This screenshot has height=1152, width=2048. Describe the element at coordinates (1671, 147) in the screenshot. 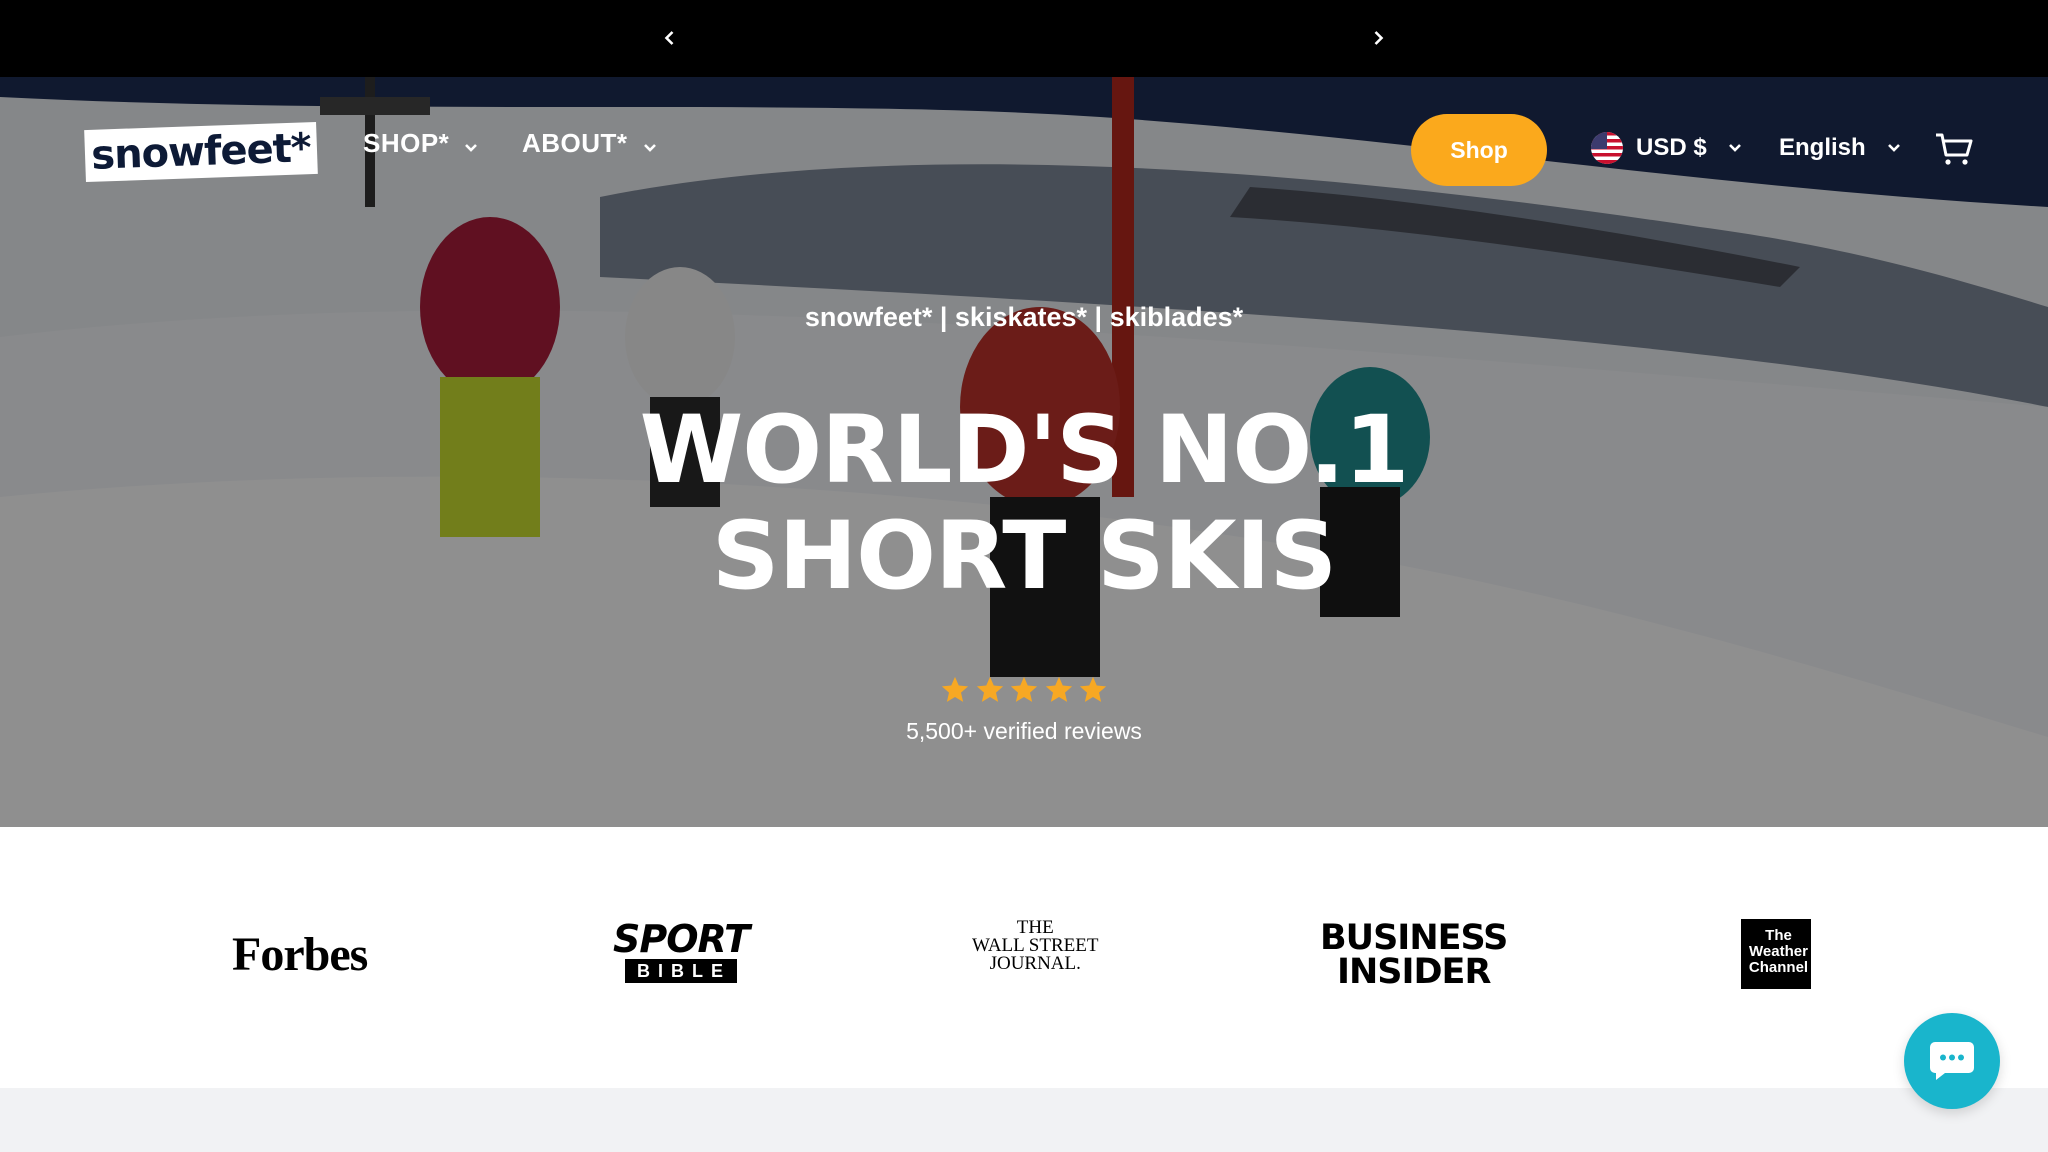

I see `currency-label: USD $` at that location.